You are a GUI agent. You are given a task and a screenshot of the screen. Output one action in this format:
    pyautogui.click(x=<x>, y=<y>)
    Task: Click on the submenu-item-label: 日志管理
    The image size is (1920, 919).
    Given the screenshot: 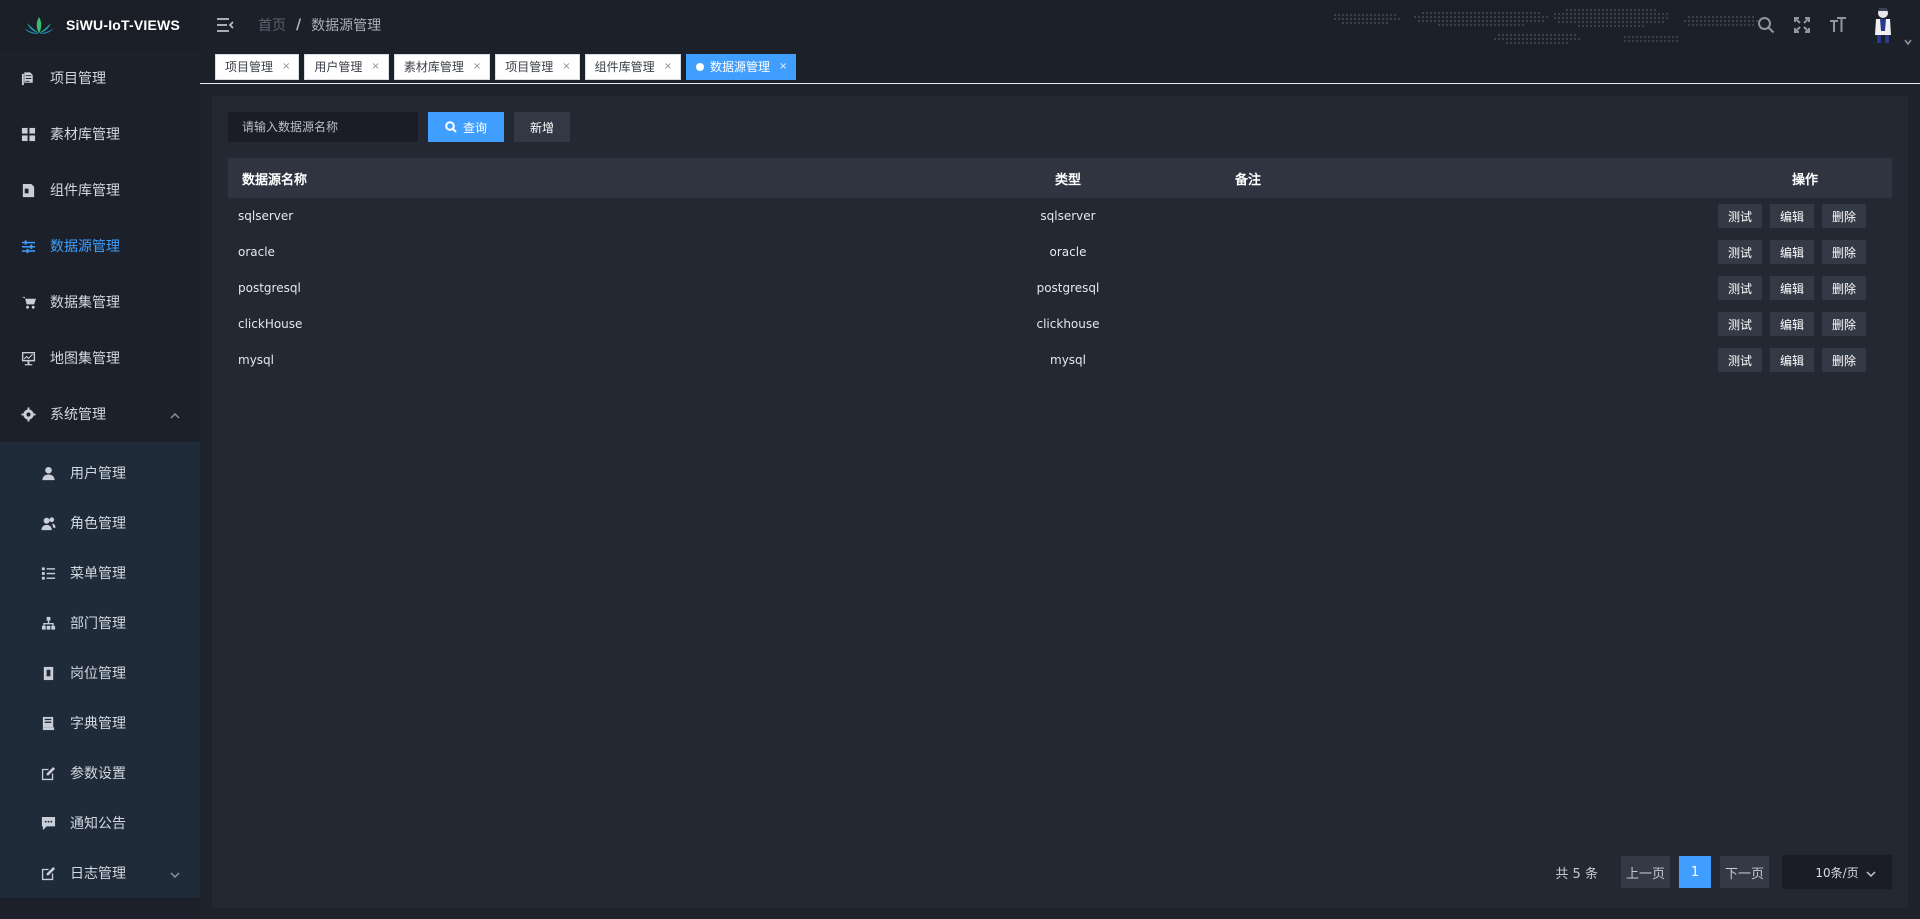 What is the action you would take?
    pyautogui.click(x=98, y=874)
    